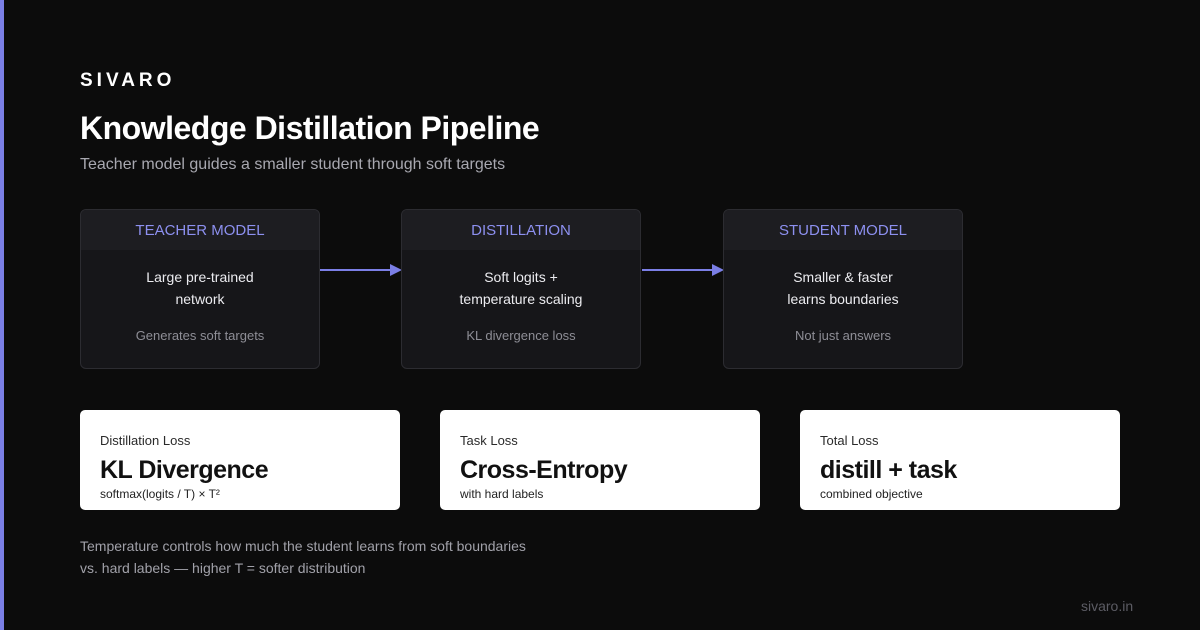 The width and height of the screenshot is (1200, 630). What do you see at coordinates (521, 335) in the screenshot?
I see `stage-note: KL divergence loss` at bounding box center [521, 335].